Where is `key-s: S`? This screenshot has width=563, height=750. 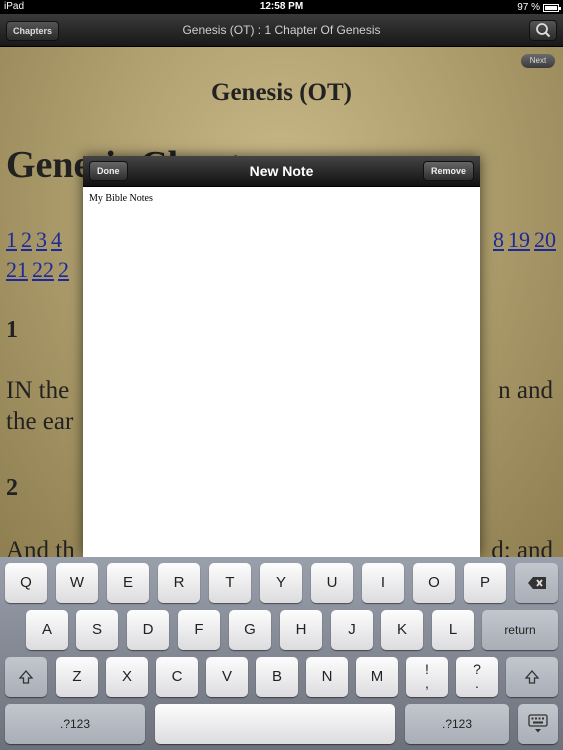 key-s: S is located at coordinates (97, 630).